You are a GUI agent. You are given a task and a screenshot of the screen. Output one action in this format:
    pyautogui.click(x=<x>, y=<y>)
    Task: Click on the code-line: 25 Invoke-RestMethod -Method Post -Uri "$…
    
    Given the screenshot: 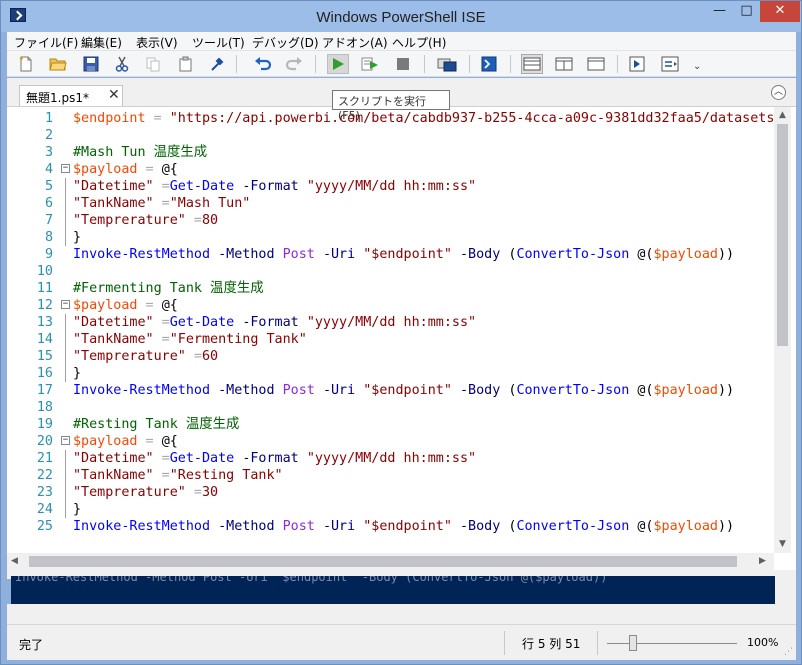 What is the action you would take?
    pyautogui.click(x=391, y=526)
    